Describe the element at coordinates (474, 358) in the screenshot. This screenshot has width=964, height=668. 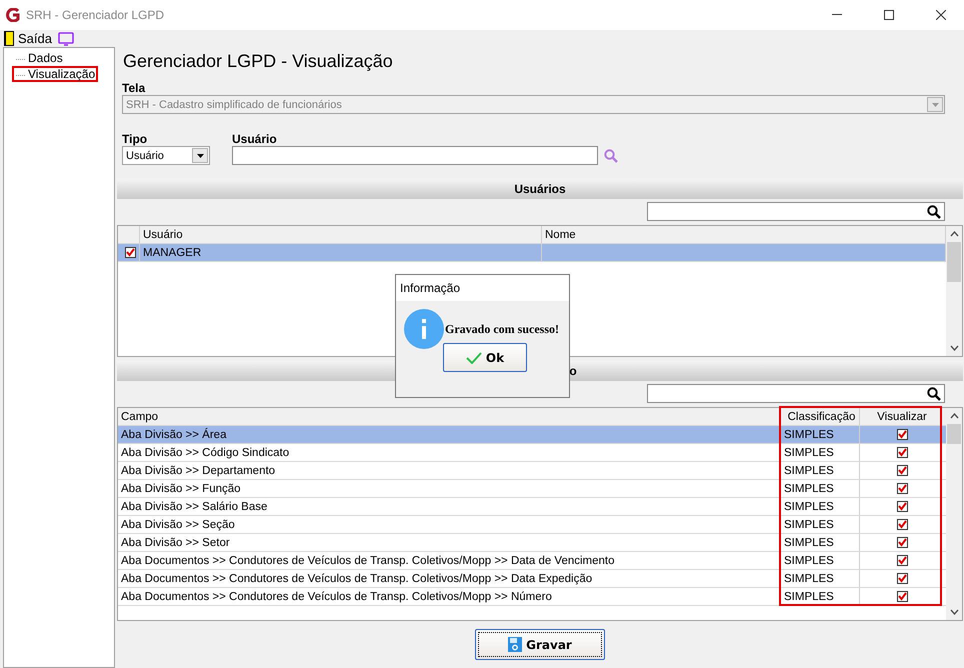
I see `checkmark-icon` at that location.